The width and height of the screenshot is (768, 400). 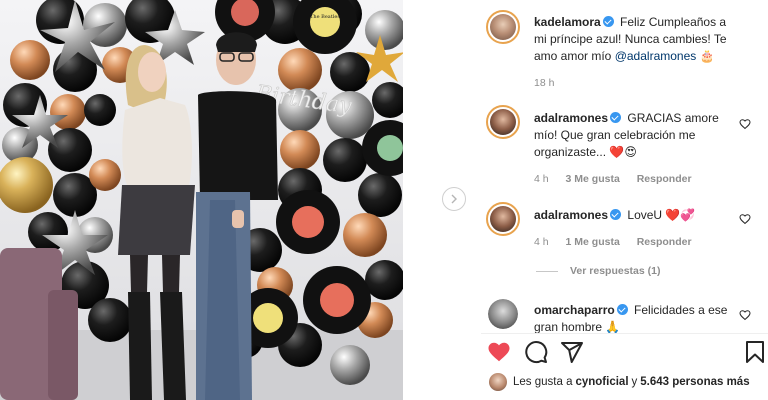 I want to click on comment-text: adalramones LoveU ❤️💞, so click(x=636, y=215).